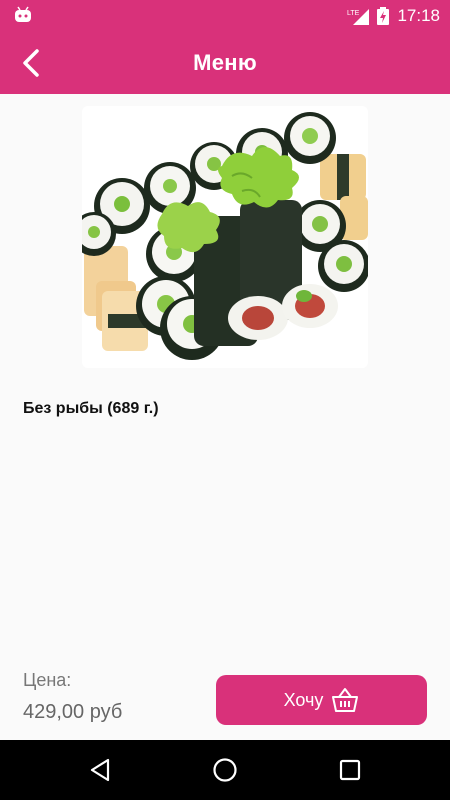 The height and width of the screenshot is (800, 450). I want to click on signal-icon: LTE, so click(358, 17).